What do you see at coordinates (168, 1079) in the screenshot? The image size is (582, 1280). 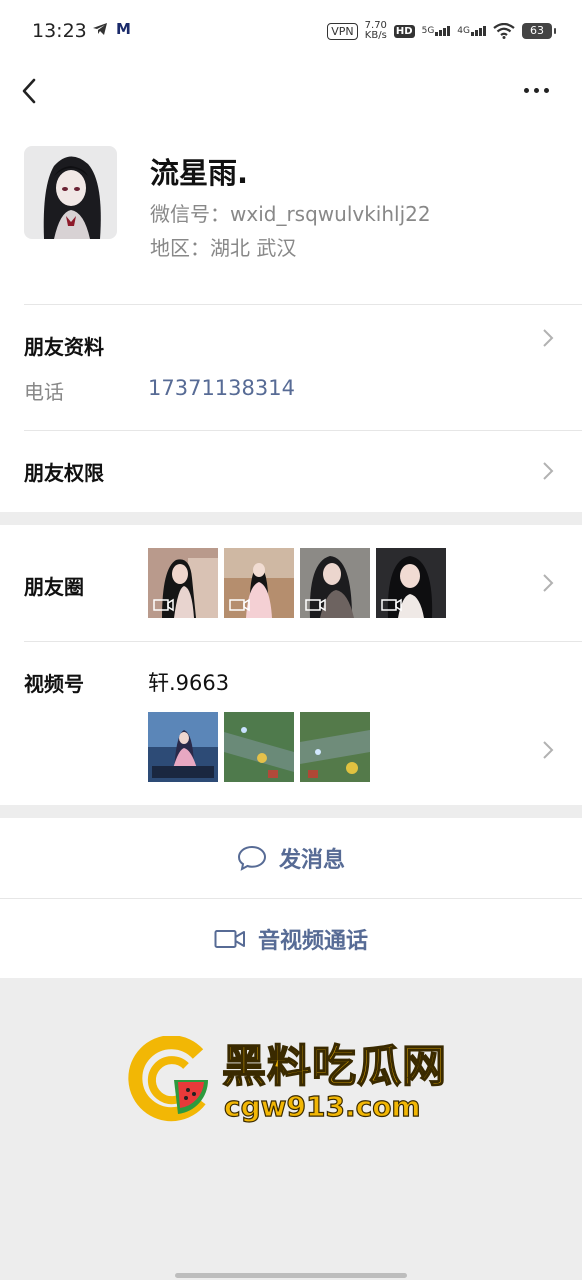 I see `watermark-logo` at bounding box center [168, 1079].